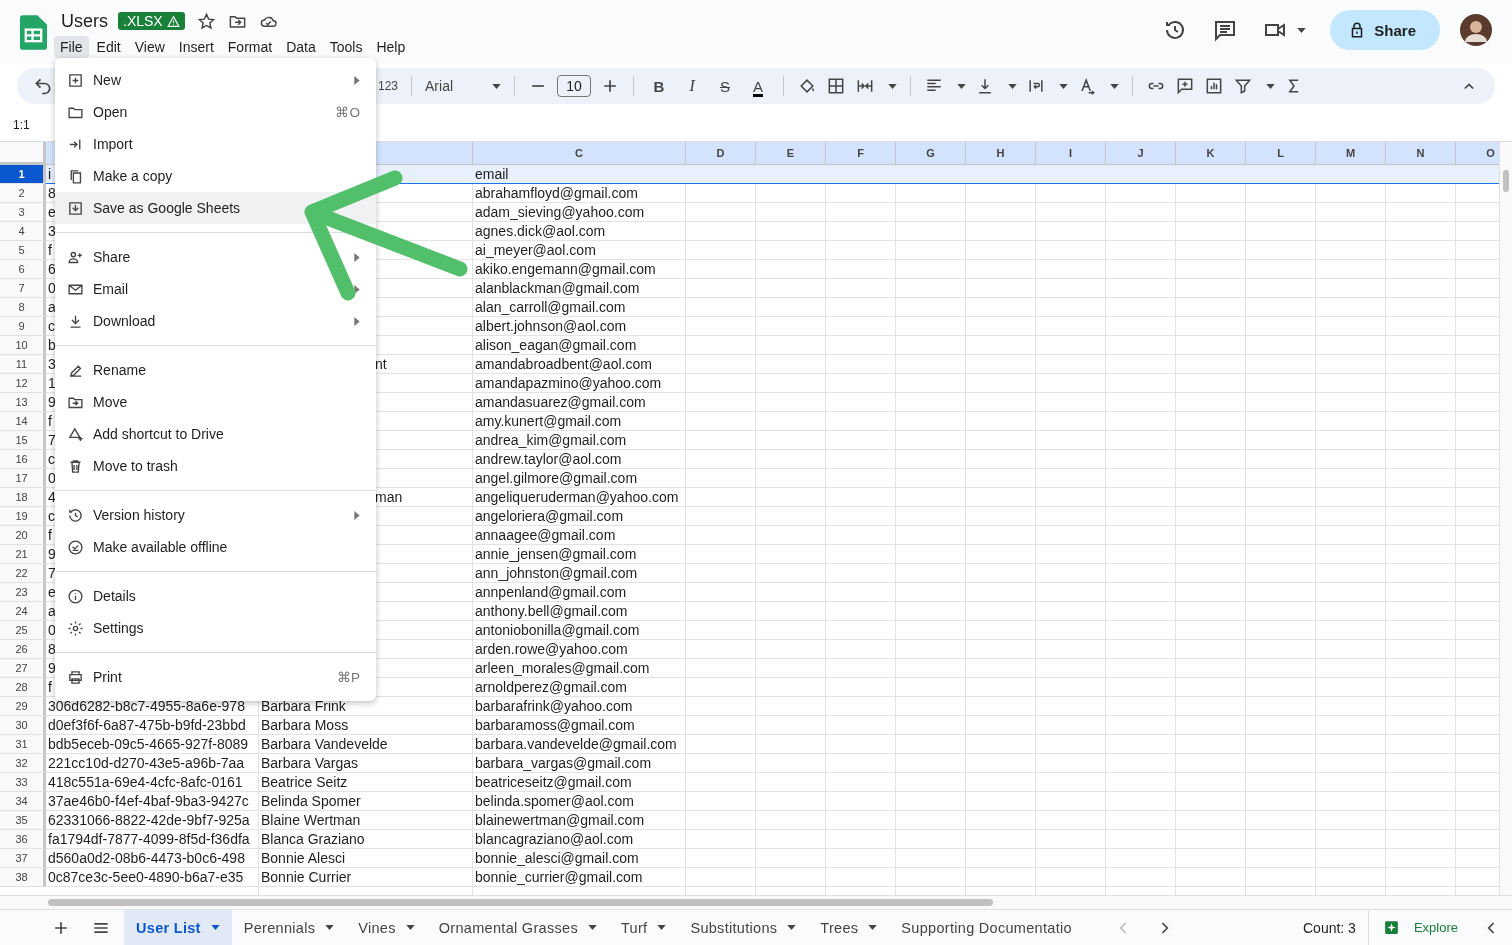 This screenshot has height=945, width=1512. I want to click on row-header: 33, so click(23, 782).